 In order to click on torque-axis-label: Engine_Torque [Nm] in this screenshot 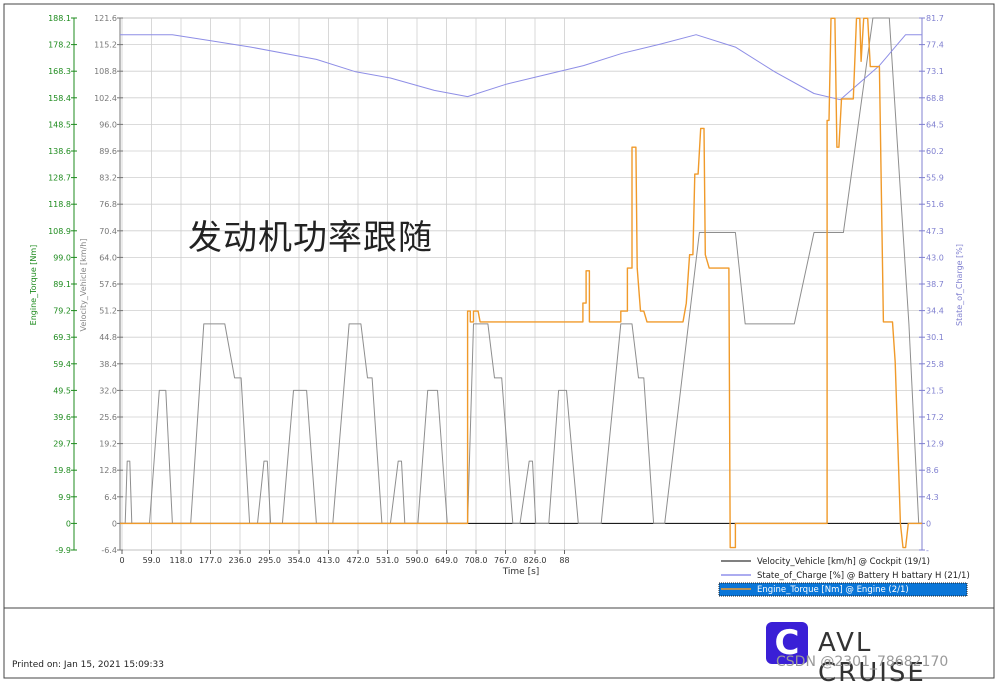, I will do `click(33, 285)`.